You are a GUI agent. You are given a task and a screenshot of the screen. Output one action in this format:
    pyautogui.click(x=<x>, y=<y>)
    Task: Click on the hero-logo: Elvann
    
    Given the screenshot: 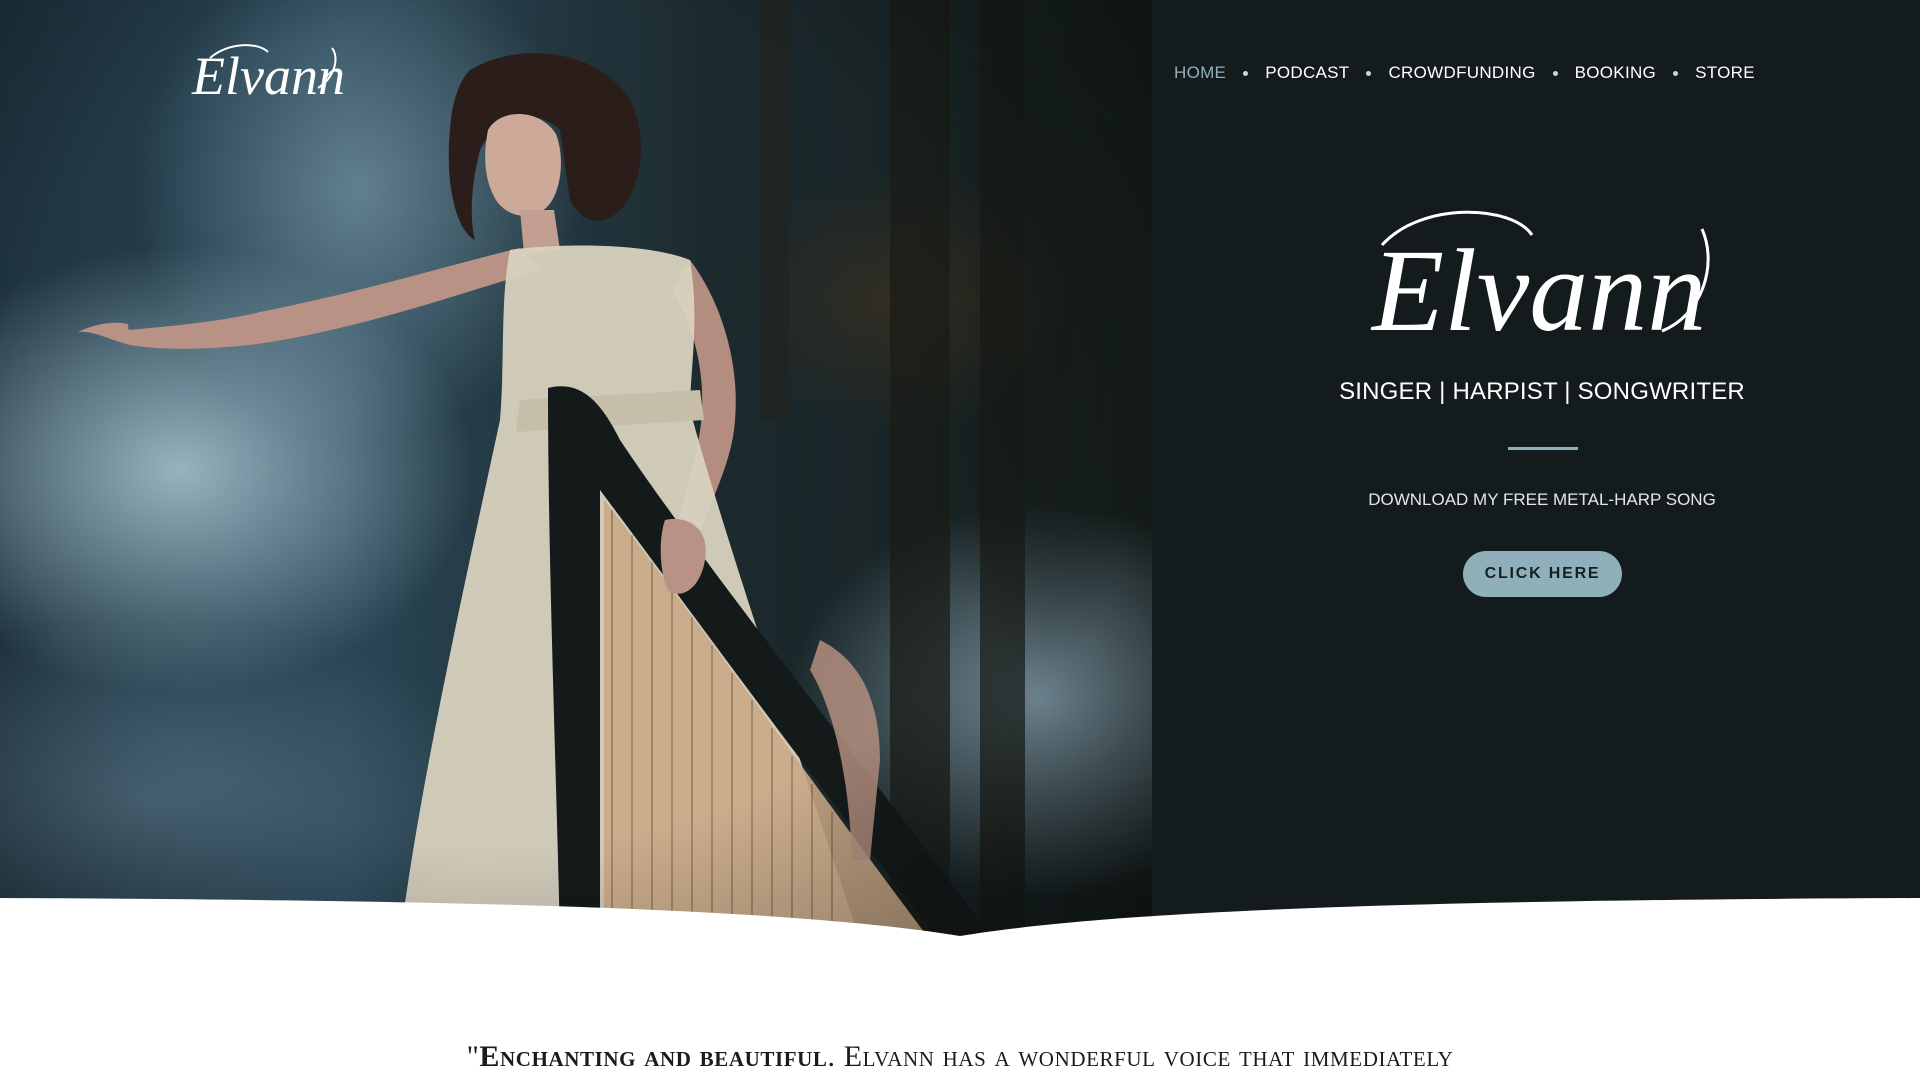 What is the action you would take?
    pyautogui.click(x=1540, y=282)
    